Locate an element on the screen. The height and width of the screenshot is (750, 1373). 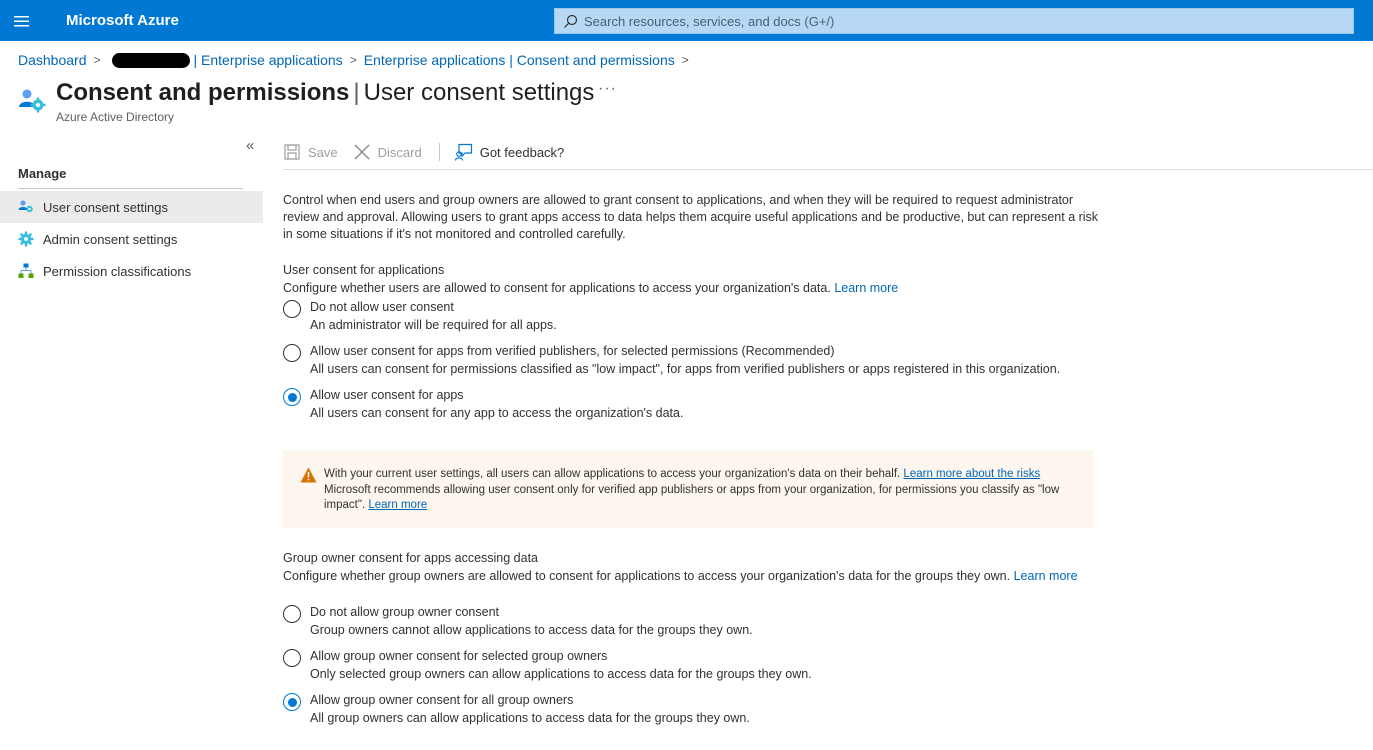
hierarchy-icon is located at coordinates (26, 271).